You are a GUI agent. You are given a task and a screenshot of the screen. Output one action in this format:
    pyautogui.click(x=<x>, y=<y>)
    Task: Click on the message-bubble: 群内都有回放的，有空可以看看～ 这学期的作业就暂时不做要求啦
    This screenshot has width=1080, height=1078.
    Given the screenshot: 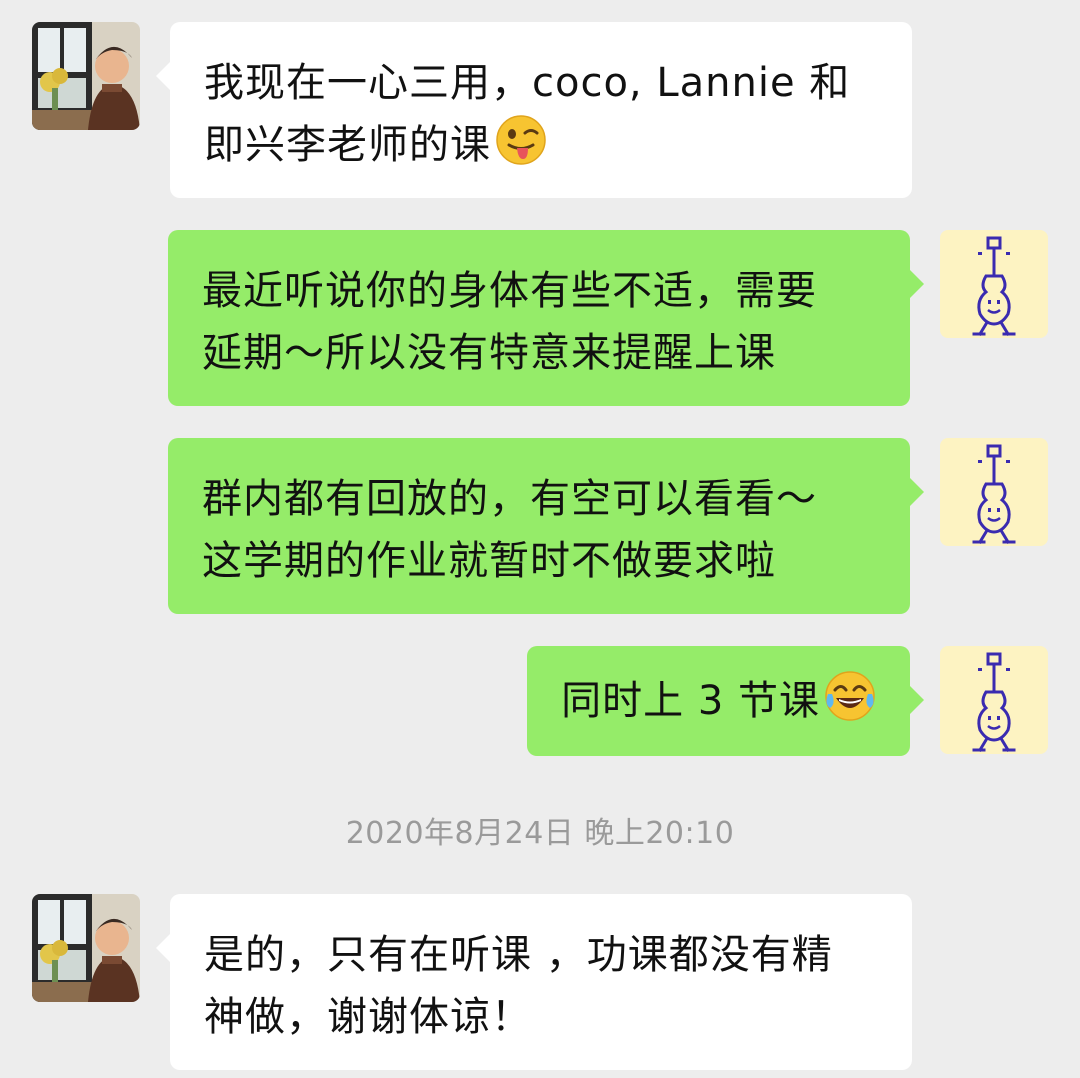 What is the action you would take?
    pyautogui.click(x=546, y=526)
    